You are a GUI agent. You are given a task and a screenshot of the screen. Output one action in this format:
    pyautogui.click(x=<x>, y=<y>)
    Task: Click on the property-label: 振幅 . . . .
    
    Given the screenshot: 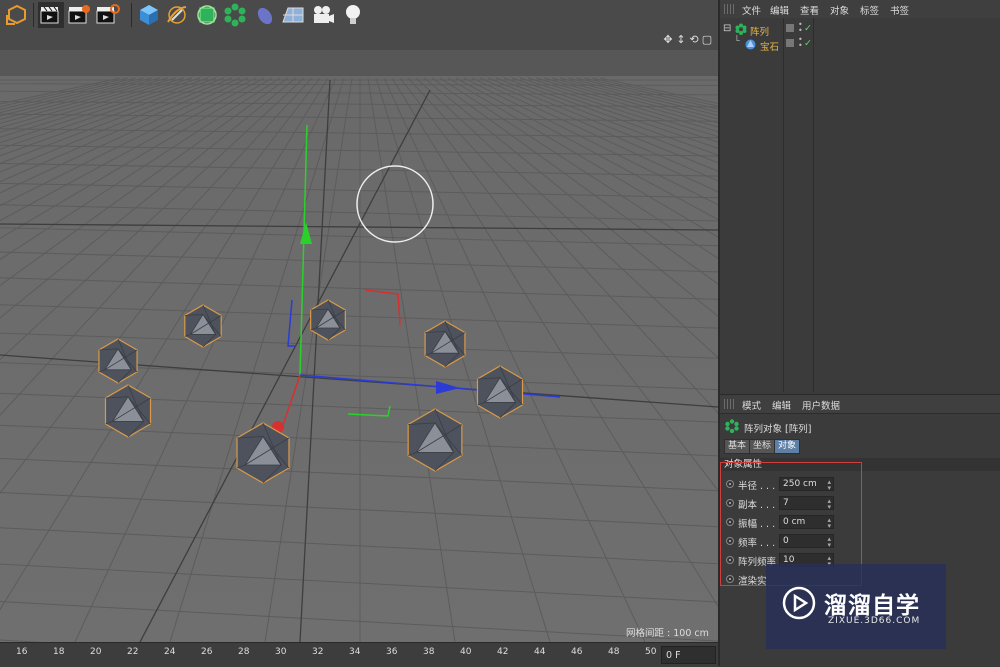 What is the action you would take?
    pyautogui.click(x=760, y=524)
    